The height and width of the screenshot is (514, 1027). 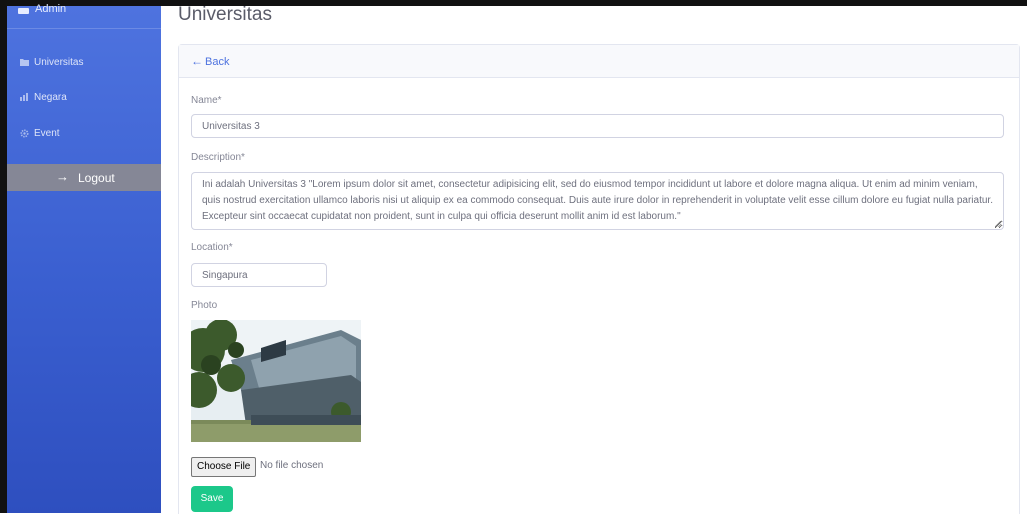 What do you see at coordinates (23, 11) in the screenshot?
I see `user-icon` at bounding box center [23, 11].